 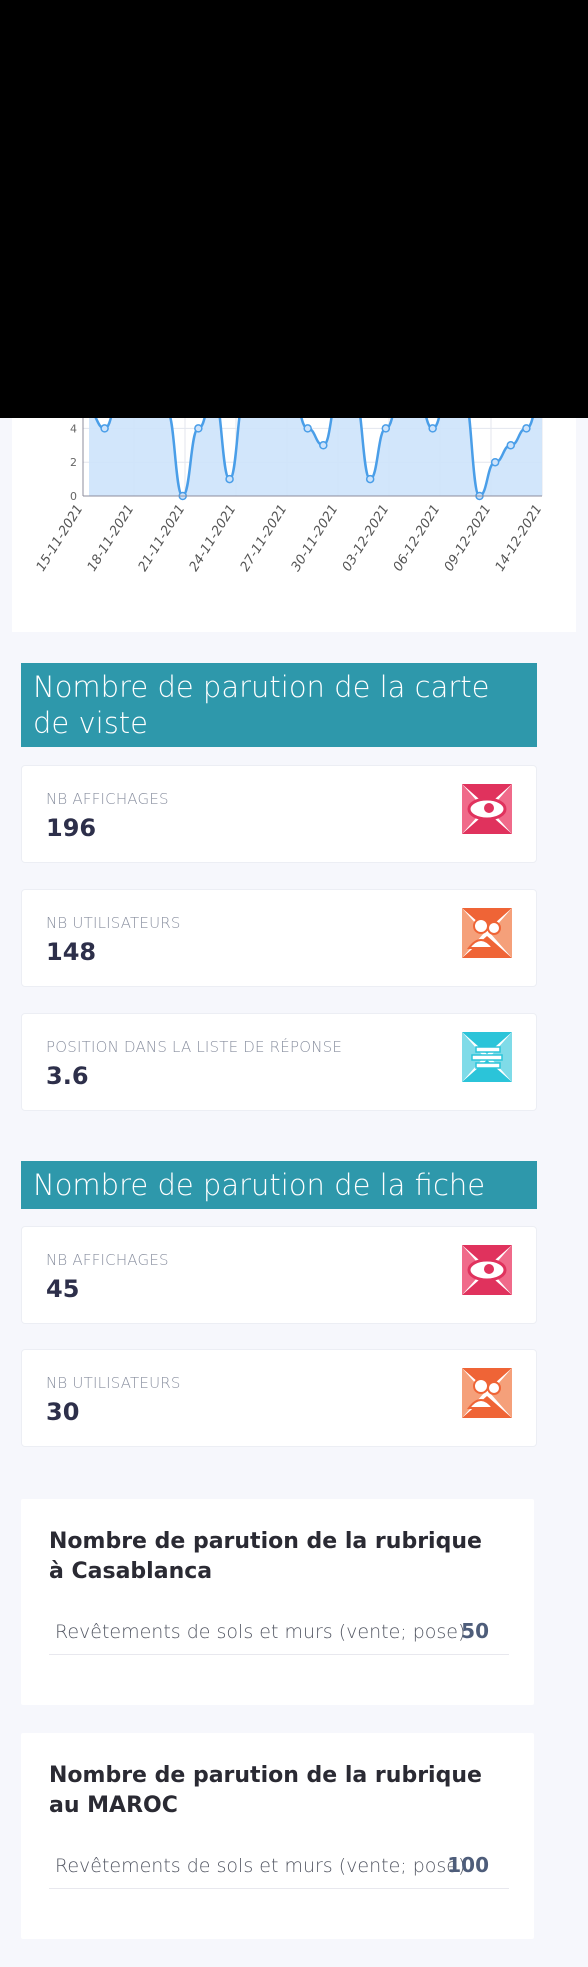 What do you see at coordinates (73, 496) in the screenshot?
I see `y-tick-label: 0` at bounding box center [73, 496].